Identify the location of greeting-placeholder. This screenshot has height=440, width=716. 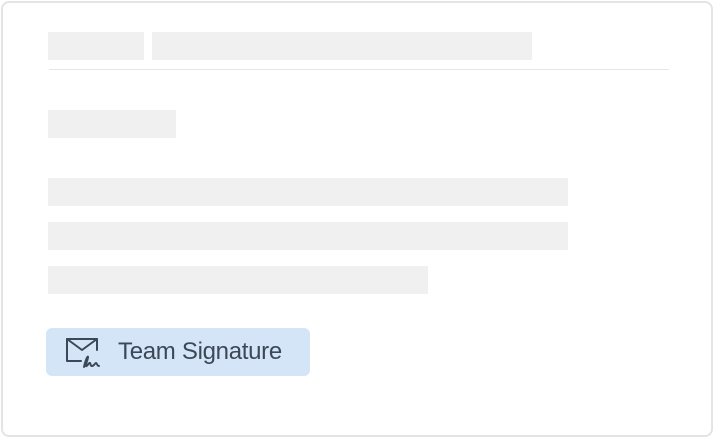
(112, 124).